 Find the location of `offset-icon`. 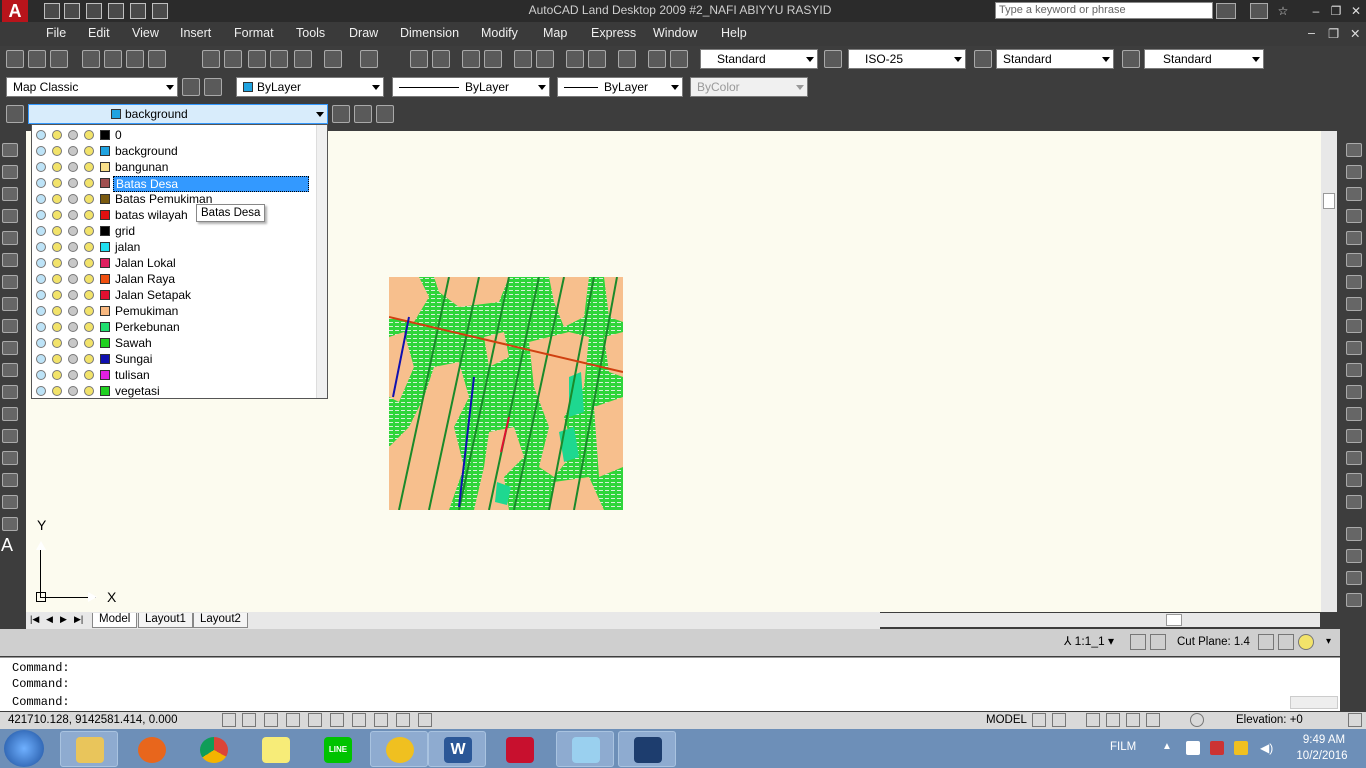

offset-icon is located at coordinates (1354, 216).